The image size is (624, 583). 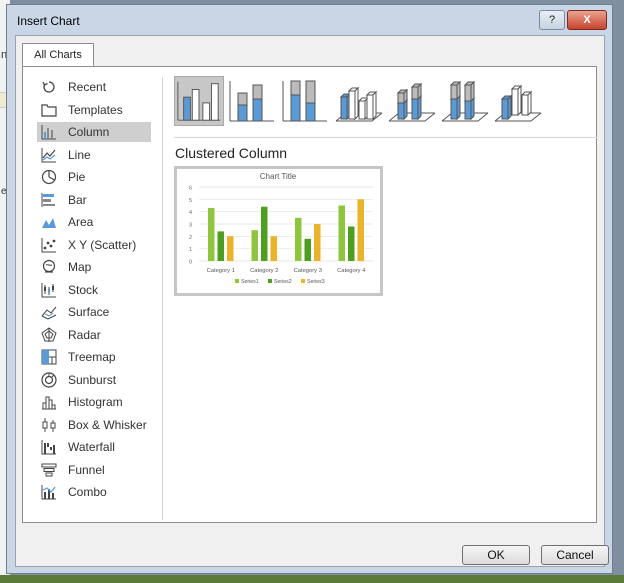 What do you see at coordinates (221, 271) in the screenshot?
I see `x-tick-label: Category 1` at bounding box center [221, 271].